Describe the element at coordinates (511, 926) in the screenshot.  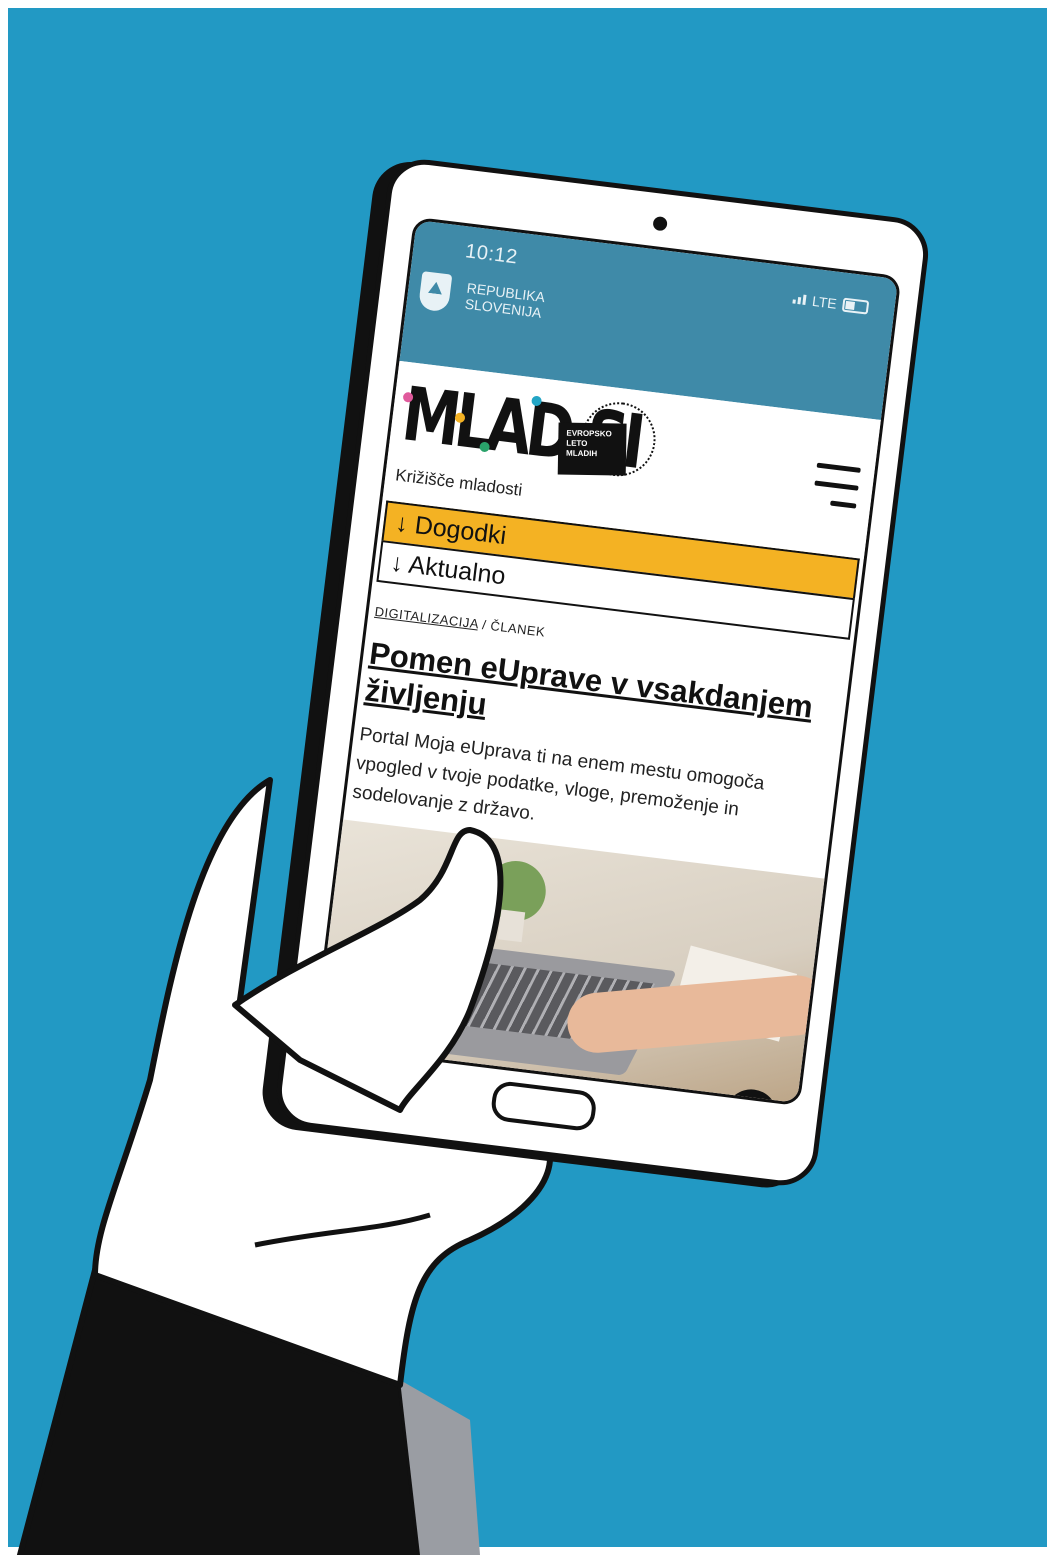
I see `plant-pot` at that location.